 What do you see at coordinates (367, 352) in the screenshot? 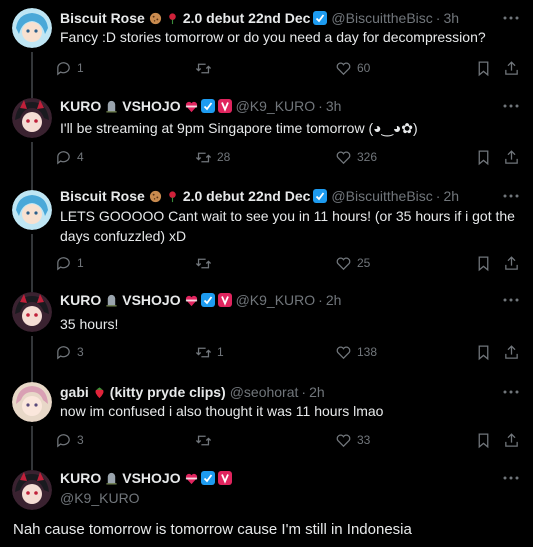
I see `like-count: 138` at bounding box center [367, 352].